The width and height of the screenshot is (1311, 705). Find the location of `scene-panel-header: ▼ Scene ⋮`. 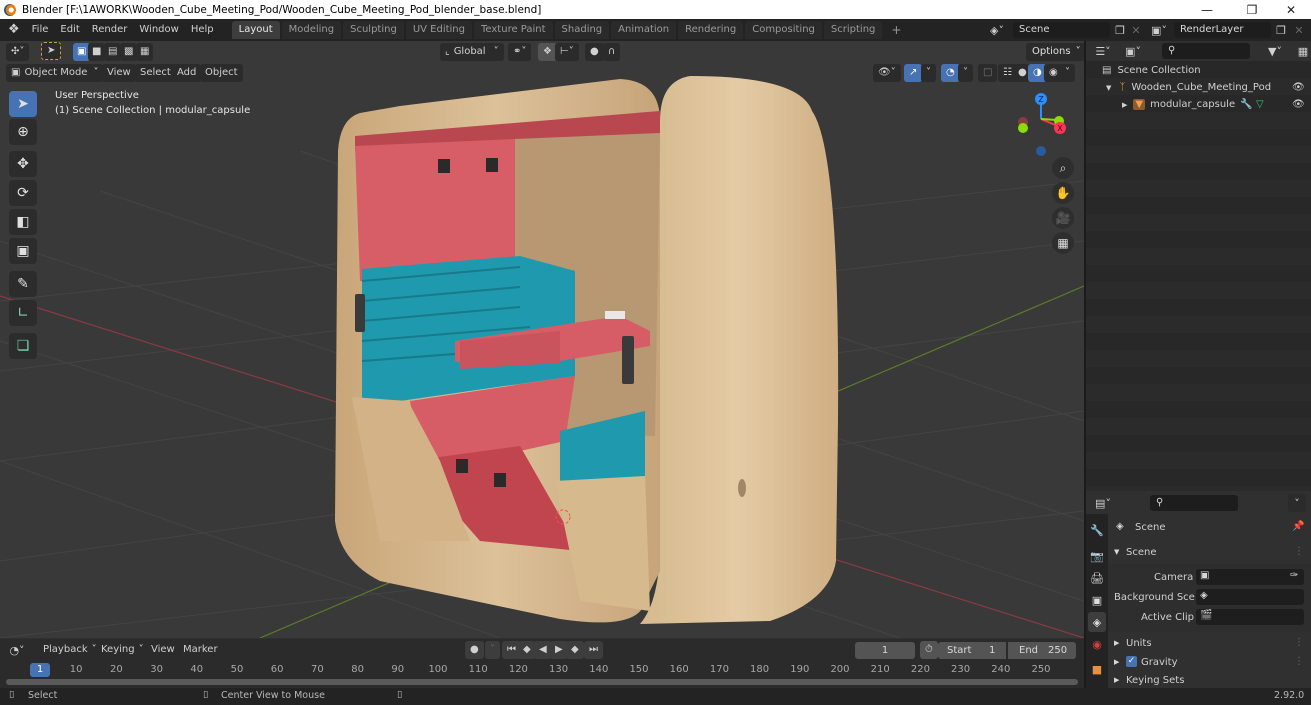

scene-panel-header: ▼ Scene ⋮ is located at coordinates (1209, 554).